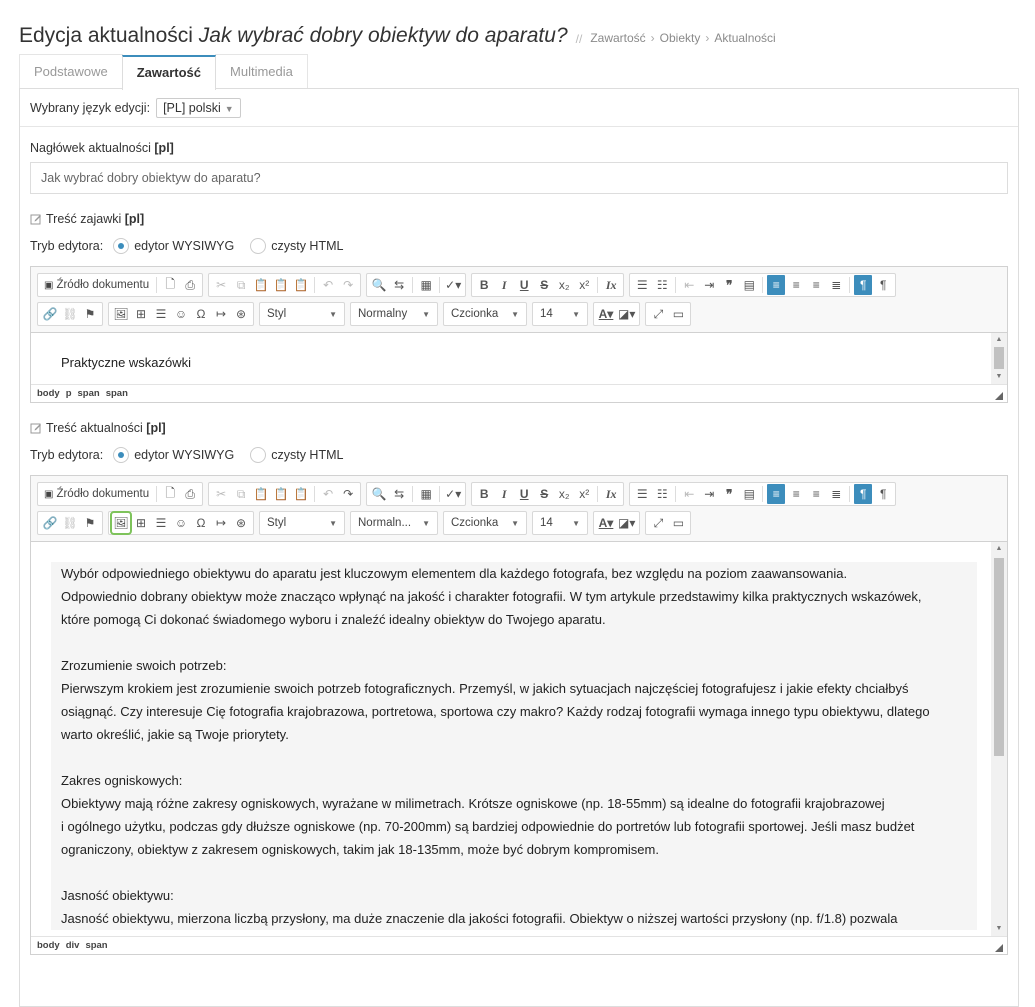 The height and width of the screenshot is (1007, 1035). What do you see at coordinates (744, 38) in the screenshot?
I see `breadcrumb-item-news: Aktualności` at bounding box center [744, 38].